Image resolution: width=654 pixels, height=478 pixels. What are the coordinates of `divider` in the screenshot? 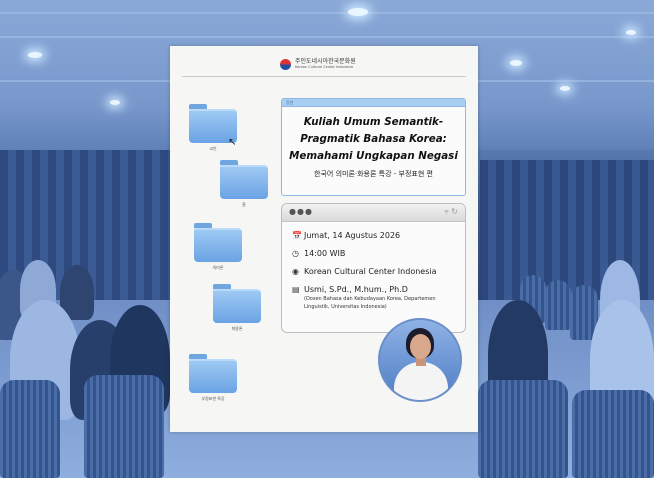 It's located at (324, 76).